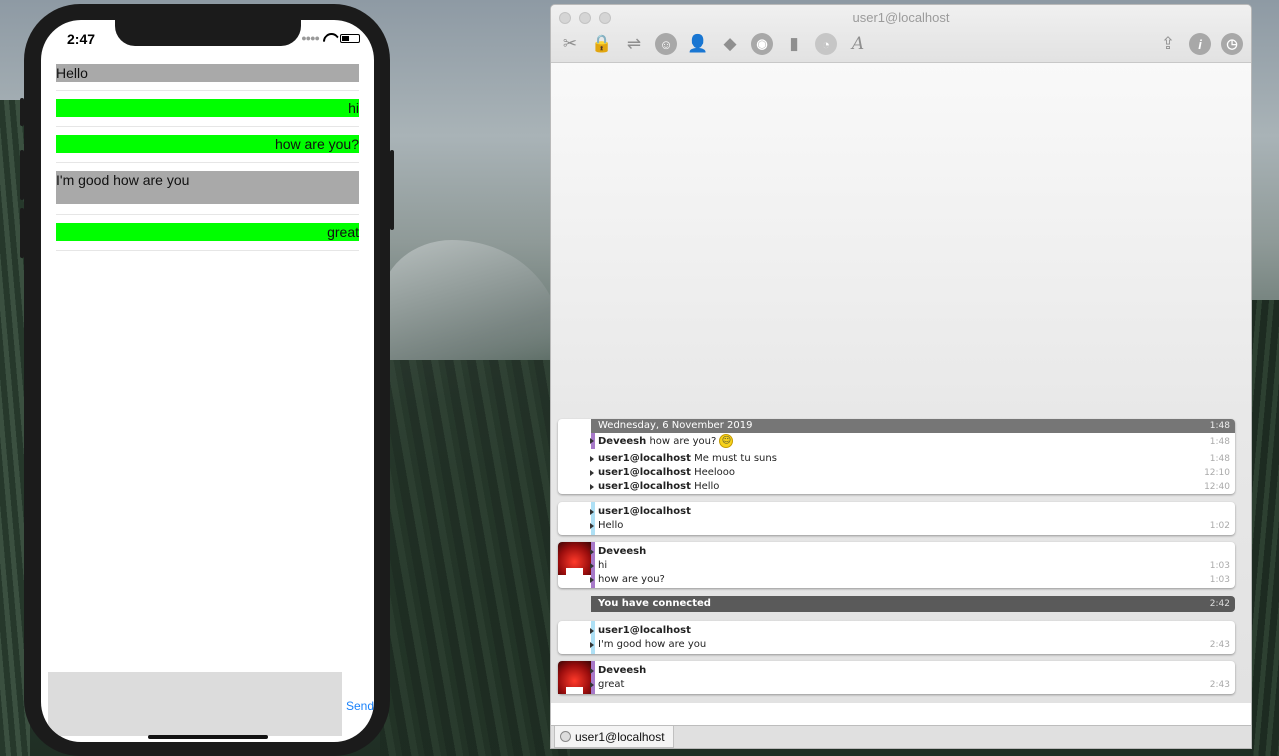 The width and height of the screenshot is (1279, 756). Describe the element at coordinates (912, 442) in the screenshot. I see `history-line: Deveesh how are you? ☺ 1:48` at that location.